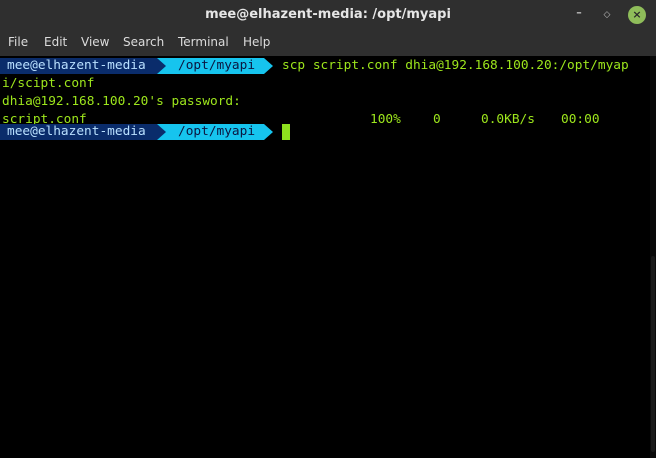 This screenshot has height=458, width=656. What do you see at coordinates (95, 42) in the screenshot?
I see `menu-view: View` at bounding box center [95, 42].